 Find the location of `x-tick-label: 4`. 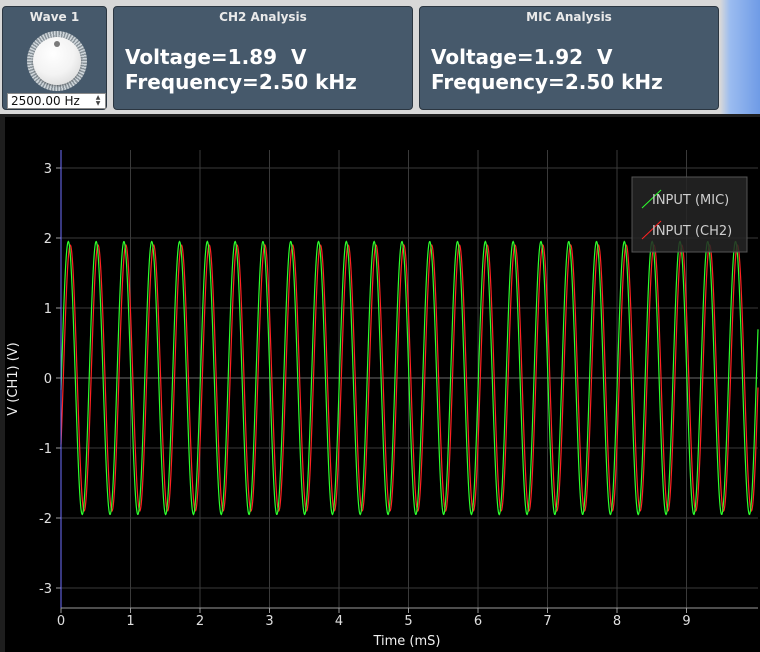

x-tick-label: 4 is located at coordinates (339, 621).